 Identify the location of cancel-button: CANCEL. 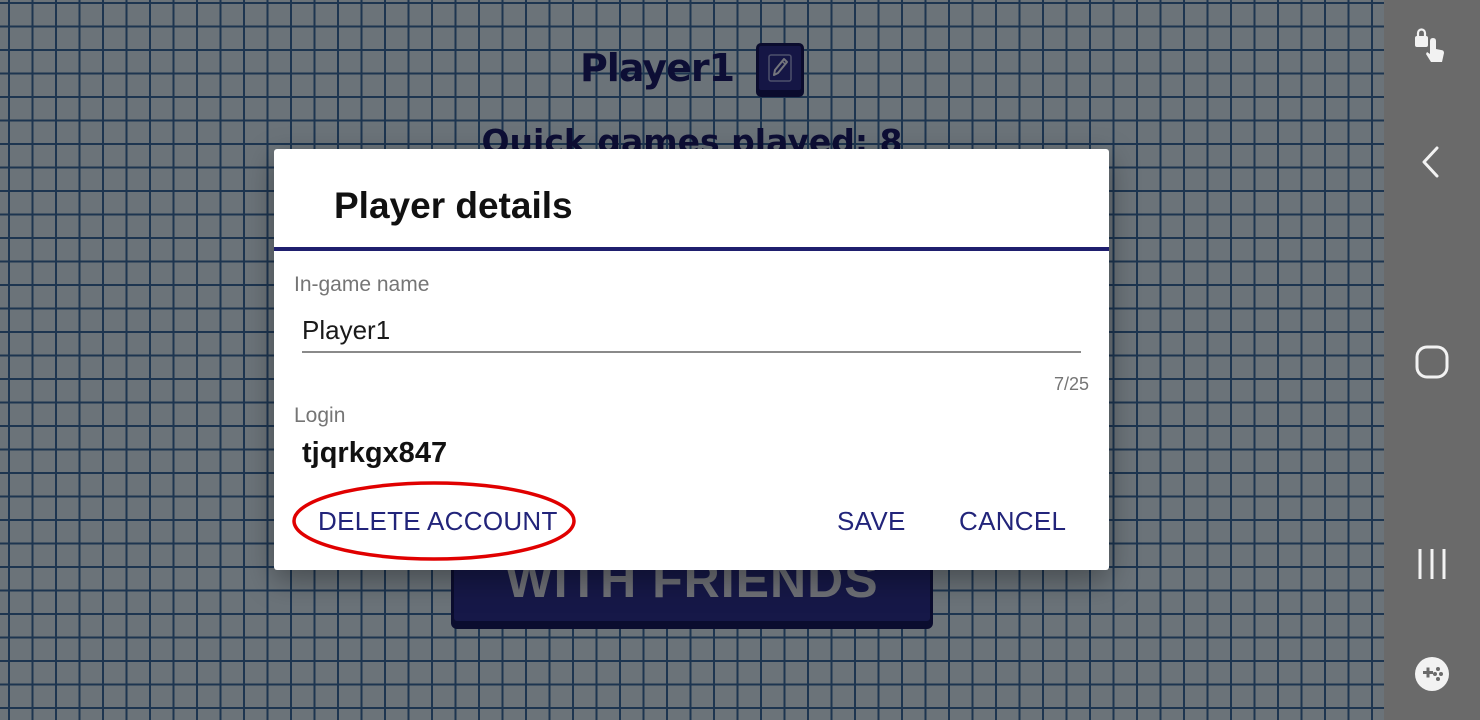
(1012, 521).